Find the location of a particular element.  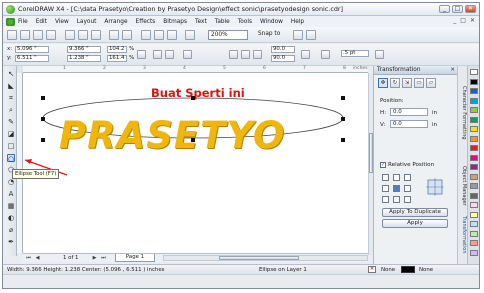

eyedropper-tool-icon: ⌀ is located at coordinates (11, 230).